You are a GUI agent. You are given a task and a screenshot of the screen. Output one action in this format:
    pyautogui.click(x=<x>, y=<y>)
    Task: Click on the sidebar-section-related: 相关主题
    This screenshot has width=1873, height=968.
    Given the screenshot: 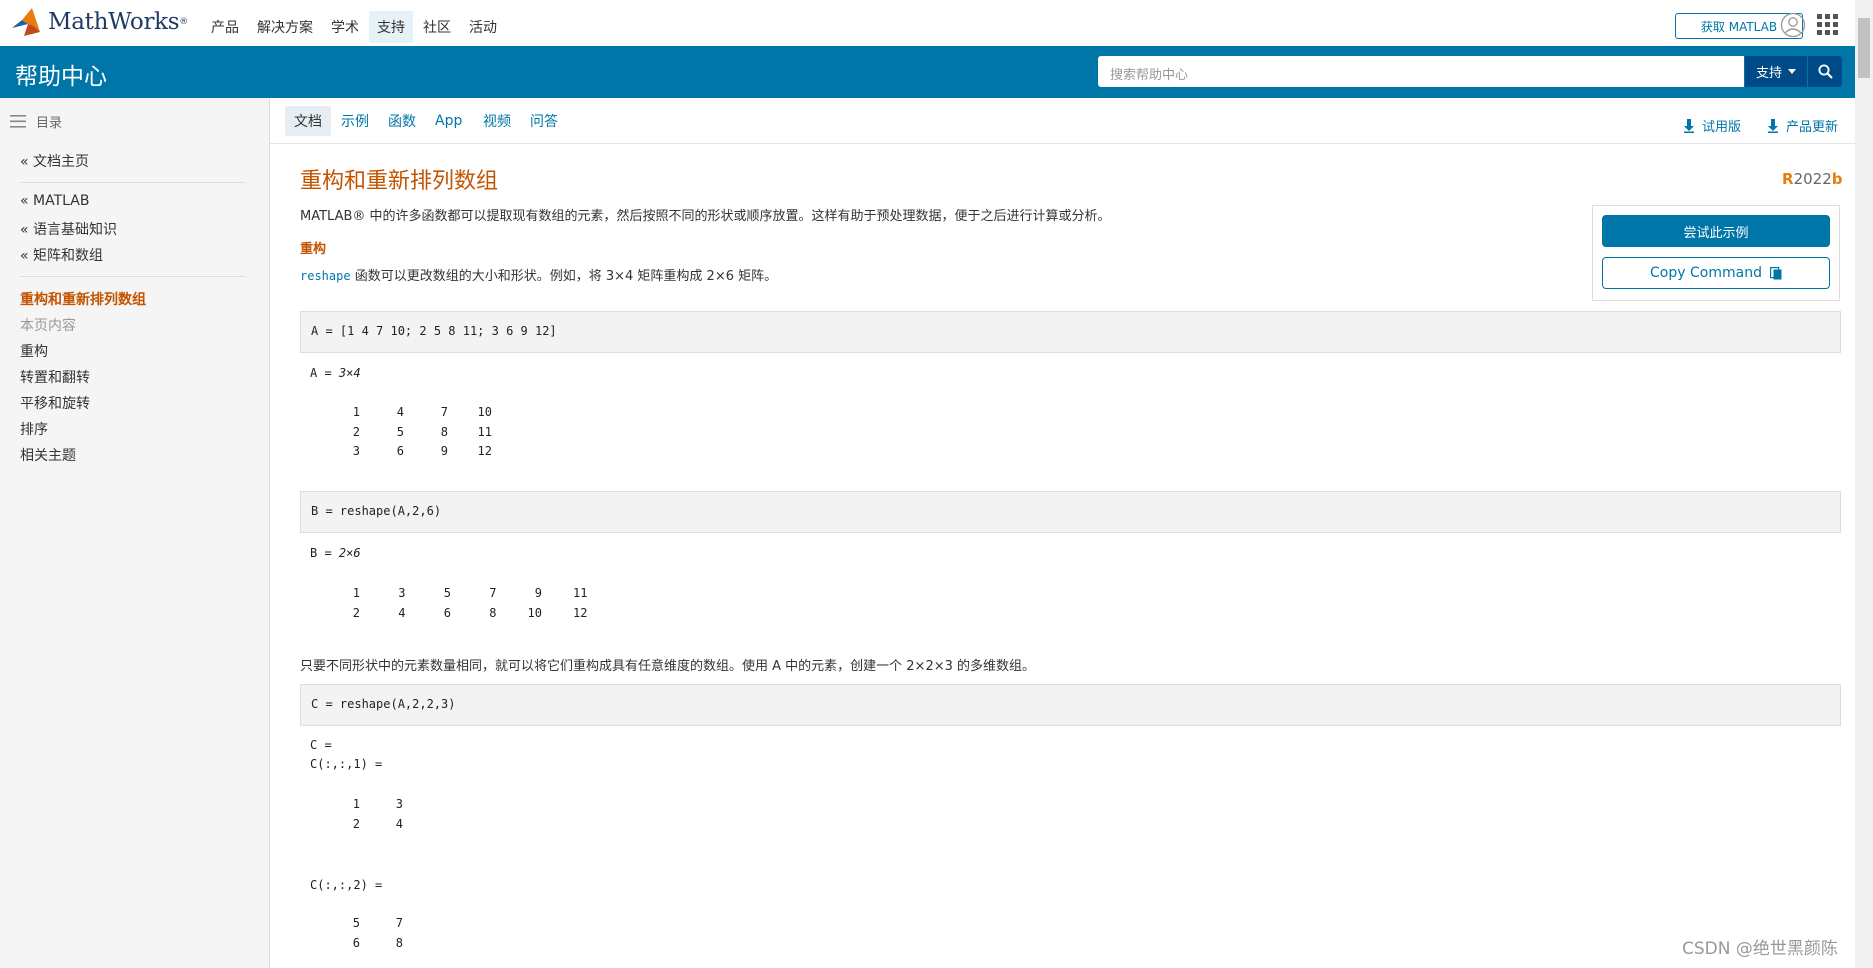 What is the action you would take?
    pyautogui.click(x=48, y=455)
    